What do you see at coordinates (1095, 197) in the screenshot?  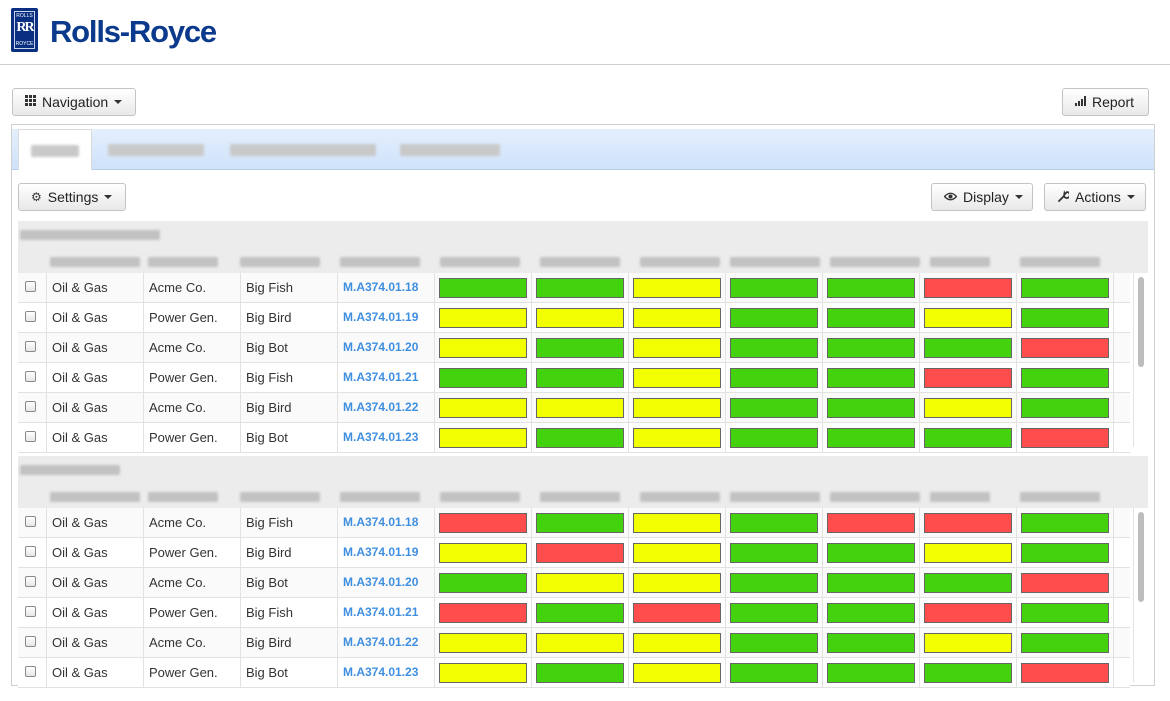 I see `actions-button: Actions` at bounding box center [1095, 197].